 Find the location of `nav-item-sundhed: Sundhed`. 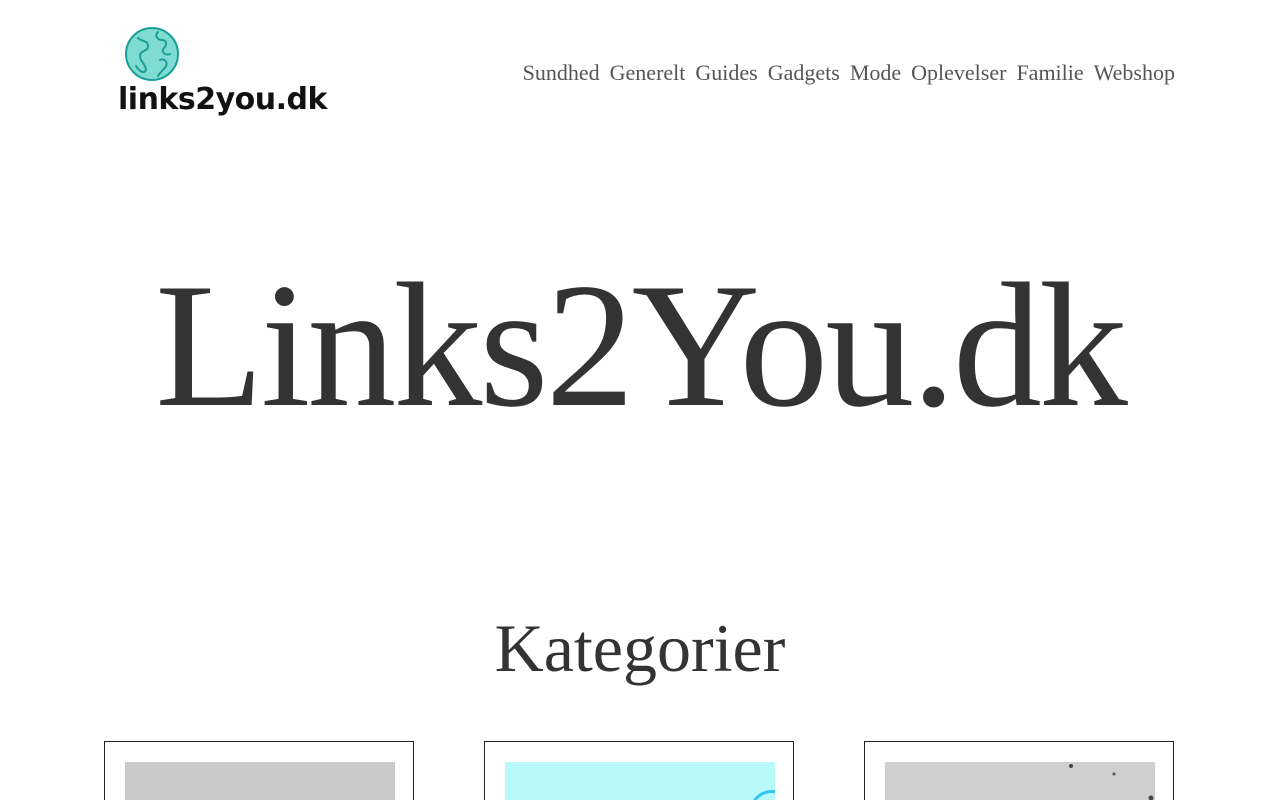

nav-item-sundhed: Sundhed is located at coordinates (561, 73).